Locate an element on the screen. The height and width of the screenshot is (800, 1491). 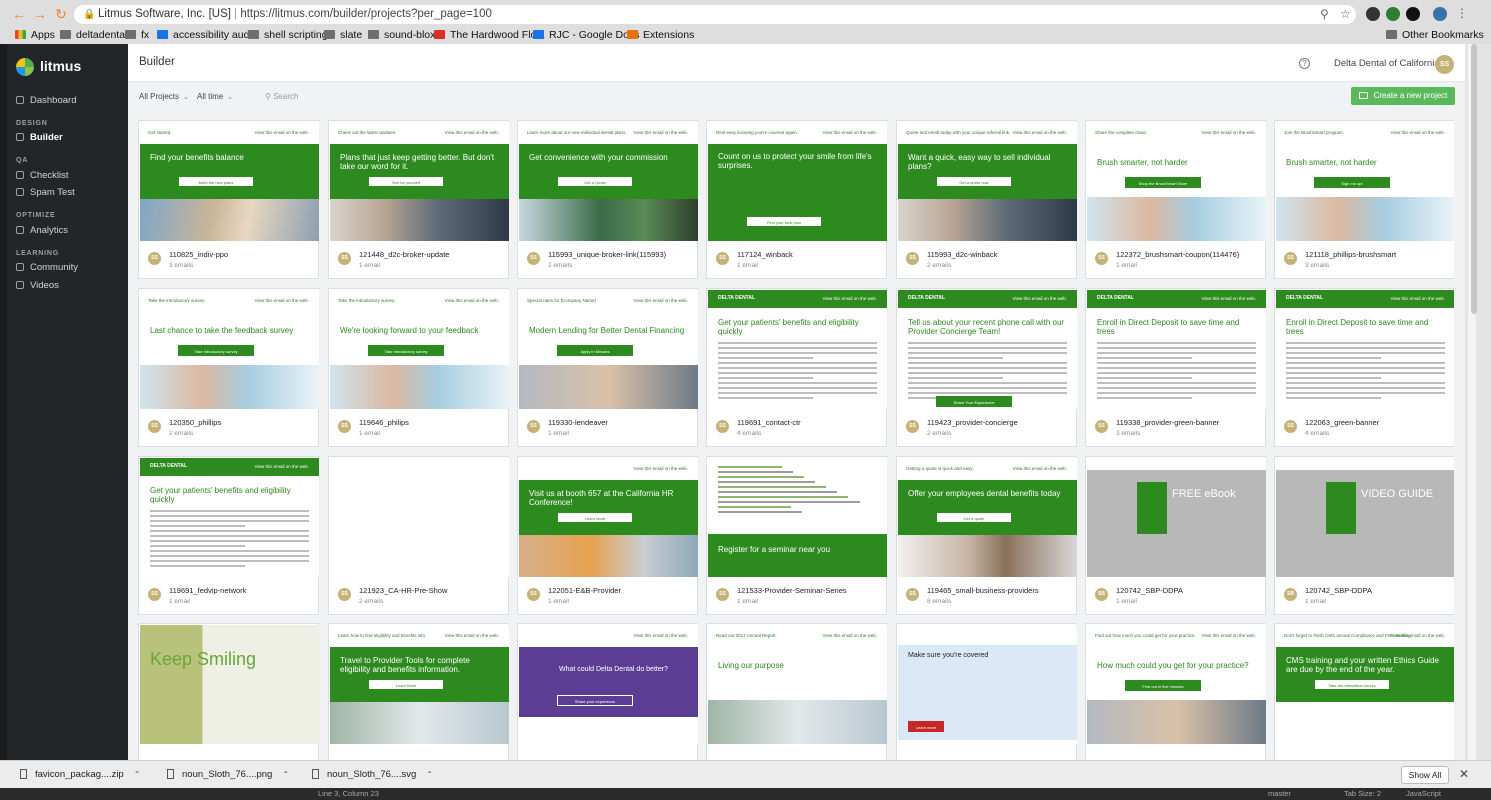
project-name: 121448_d2c-broker-update is located at coordinates (432, 254).